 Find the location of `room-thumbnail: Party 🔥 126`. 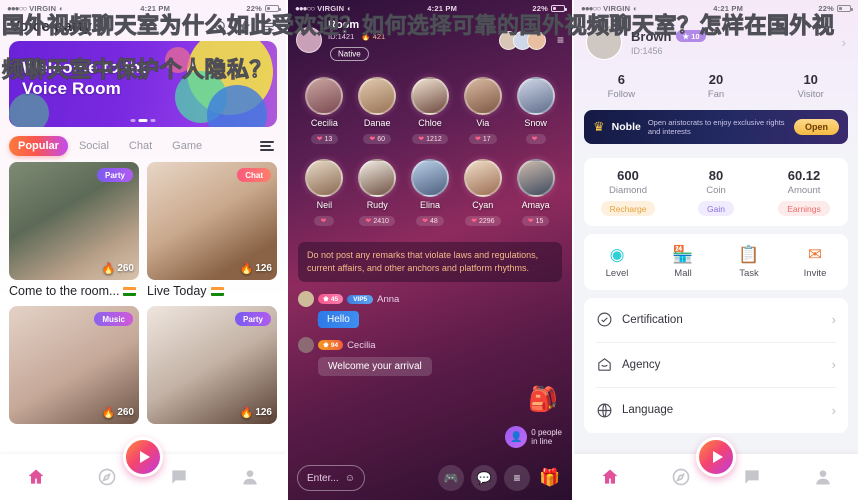

room-thumbnail: Party 🔥 126 is located at coordinates (212, 365).